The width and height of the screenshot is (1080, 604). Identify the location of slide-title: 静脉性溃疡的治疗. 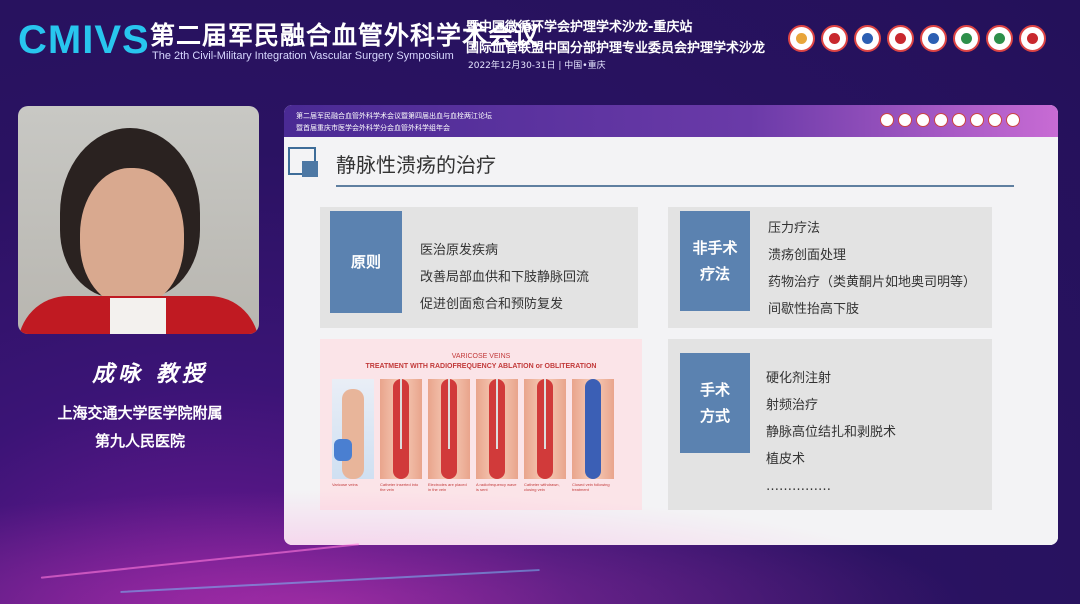
(416, 165).